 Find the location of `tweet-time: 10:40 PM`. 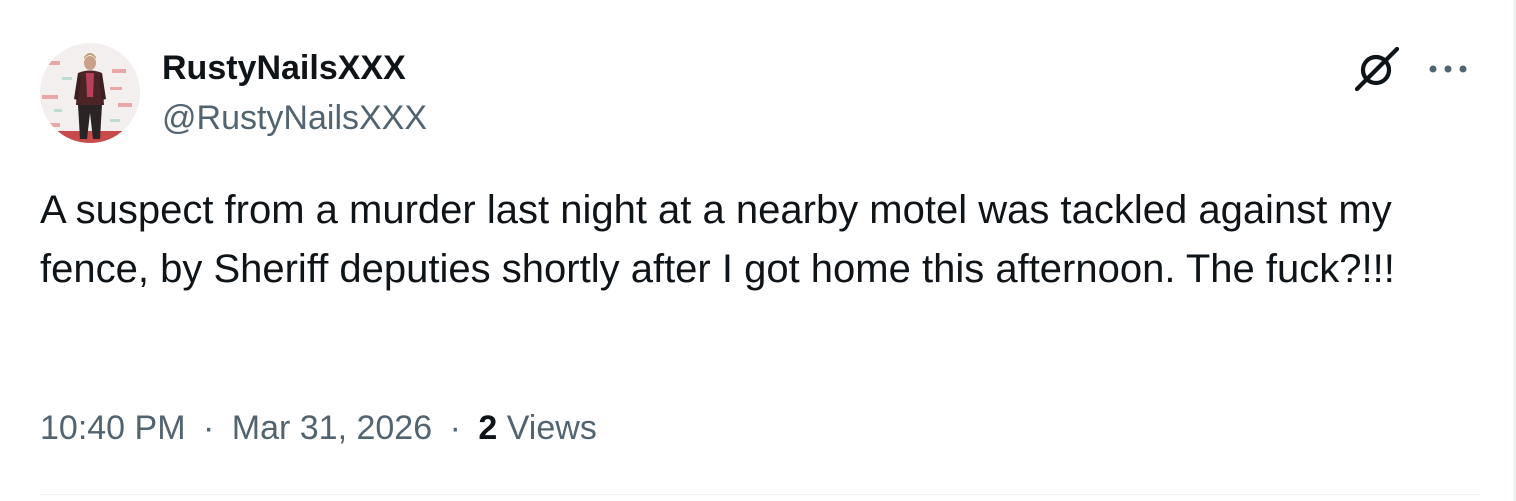

tweet-time: 10:40 PM is located at coordinates (113, 428).